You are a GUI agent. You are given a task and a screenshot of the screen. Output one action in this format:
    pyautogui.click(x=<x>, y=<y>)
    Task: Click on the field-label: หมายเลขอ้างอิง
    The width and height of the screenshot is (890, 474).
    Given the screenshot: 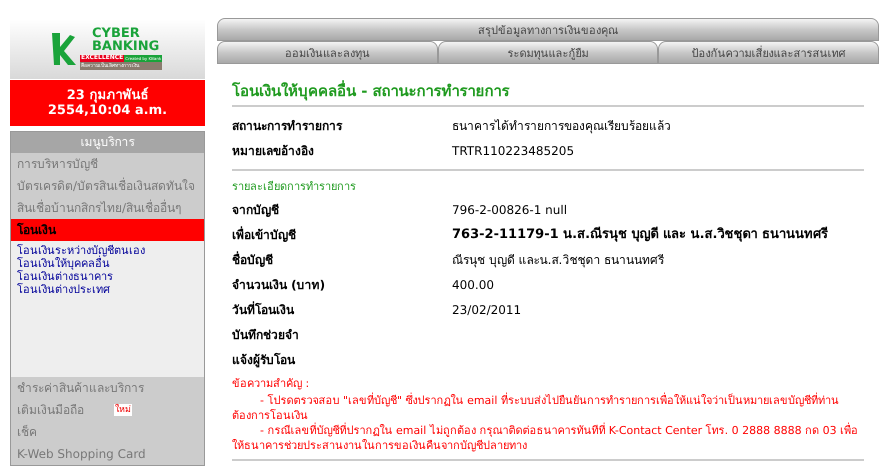 What is the action you would take?
    pyautogui.click(x=273, y=151)
    